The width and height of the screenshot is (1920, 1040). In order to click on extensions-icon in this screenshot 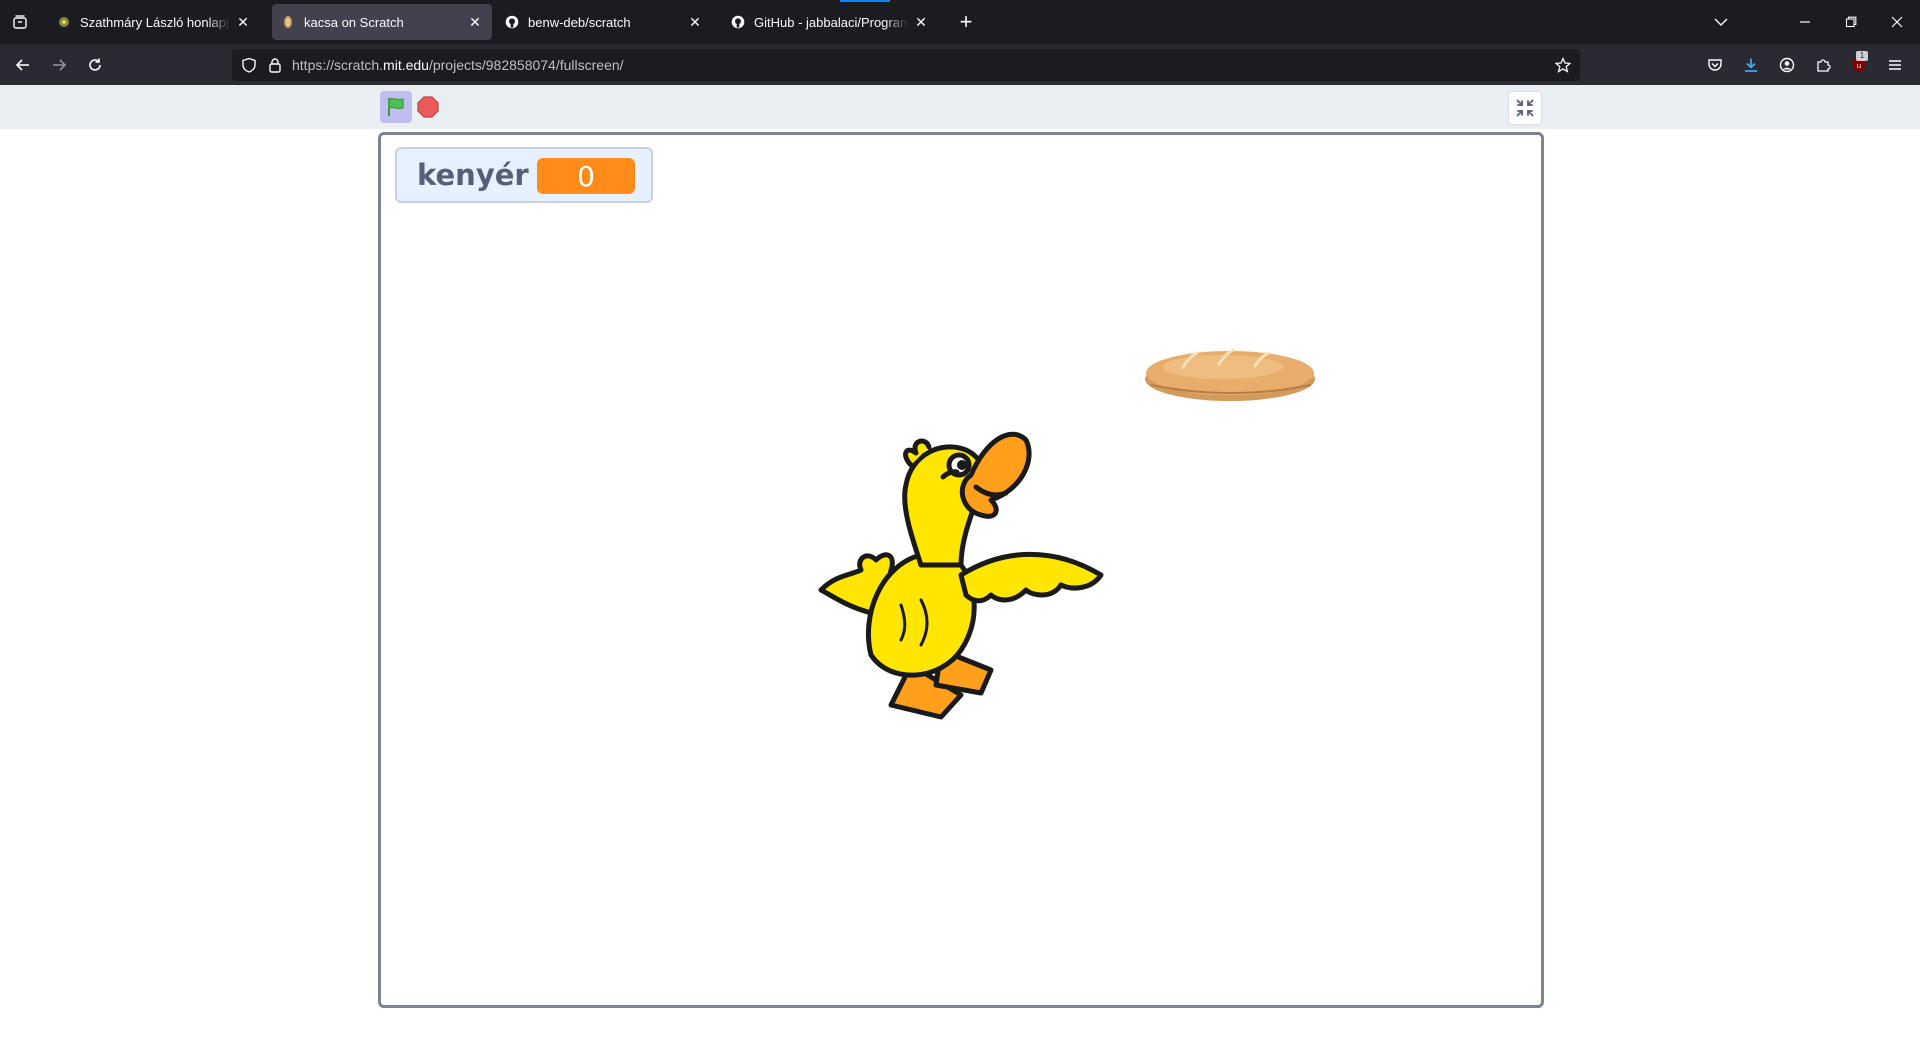, I will do `click(1823, 65)`.